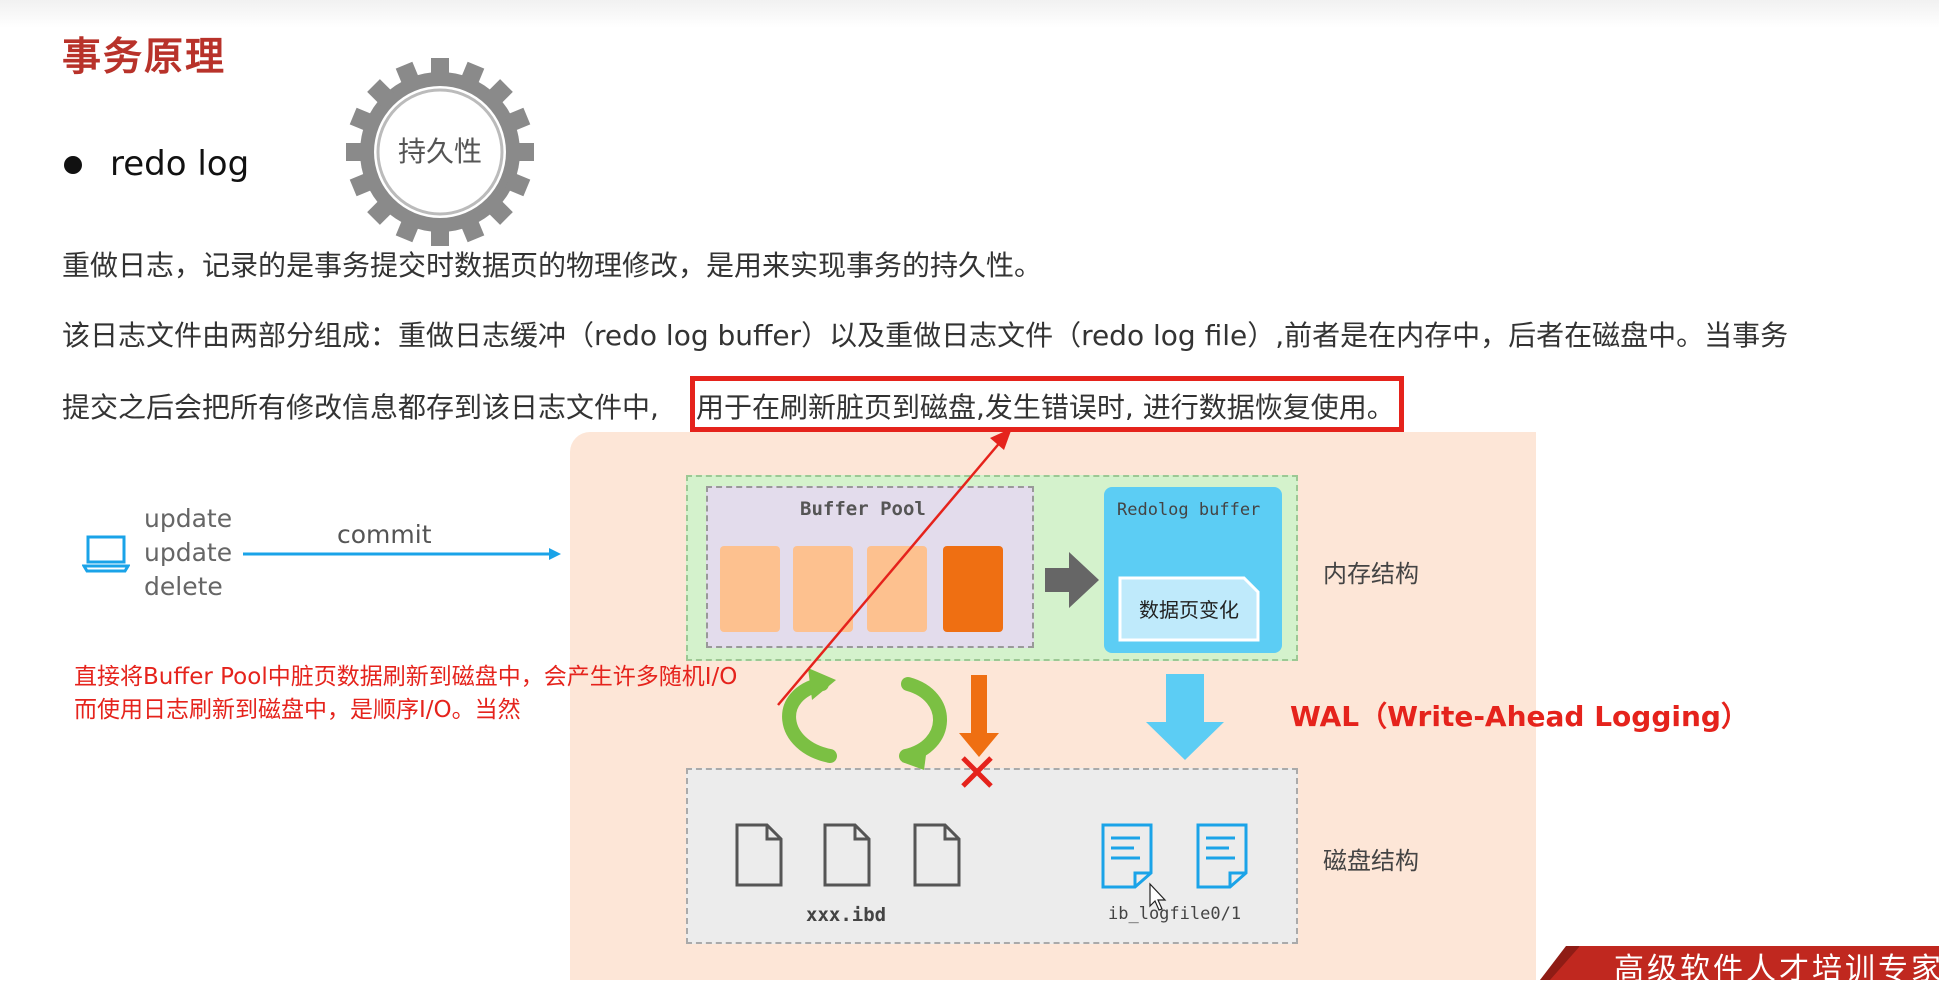 This screenshot has height=988, width=1939. Describe the element at coordinates (1158, 896) in the screenshot. I see `mouse-cursor-icon` at that location.